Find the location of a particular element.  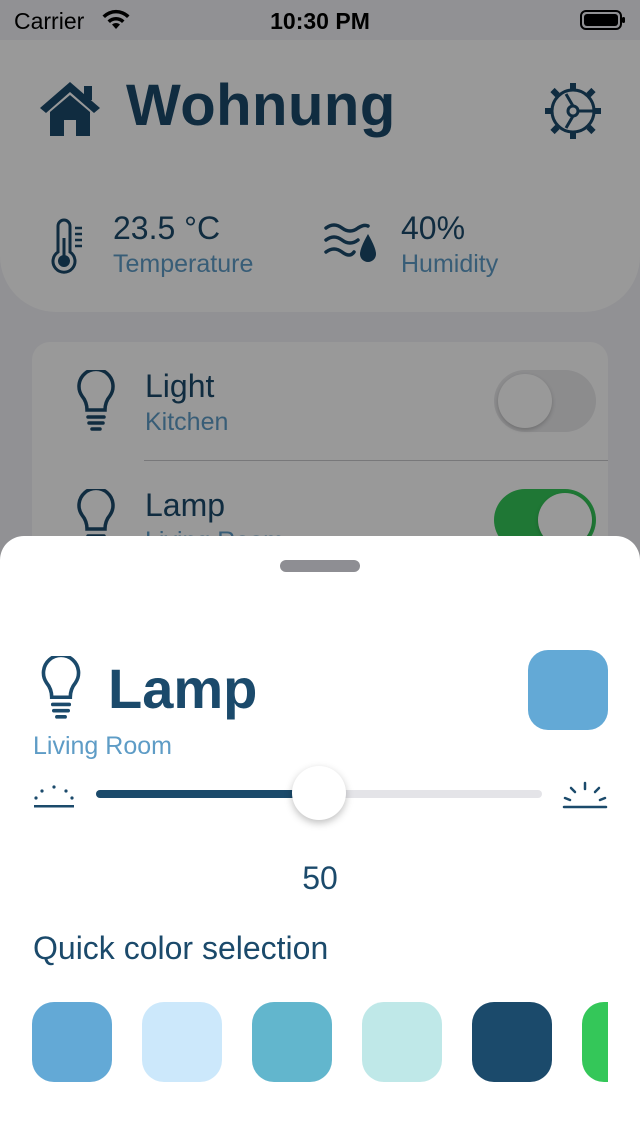

sheet-room: Living Room is located at coordinates (102, 746).